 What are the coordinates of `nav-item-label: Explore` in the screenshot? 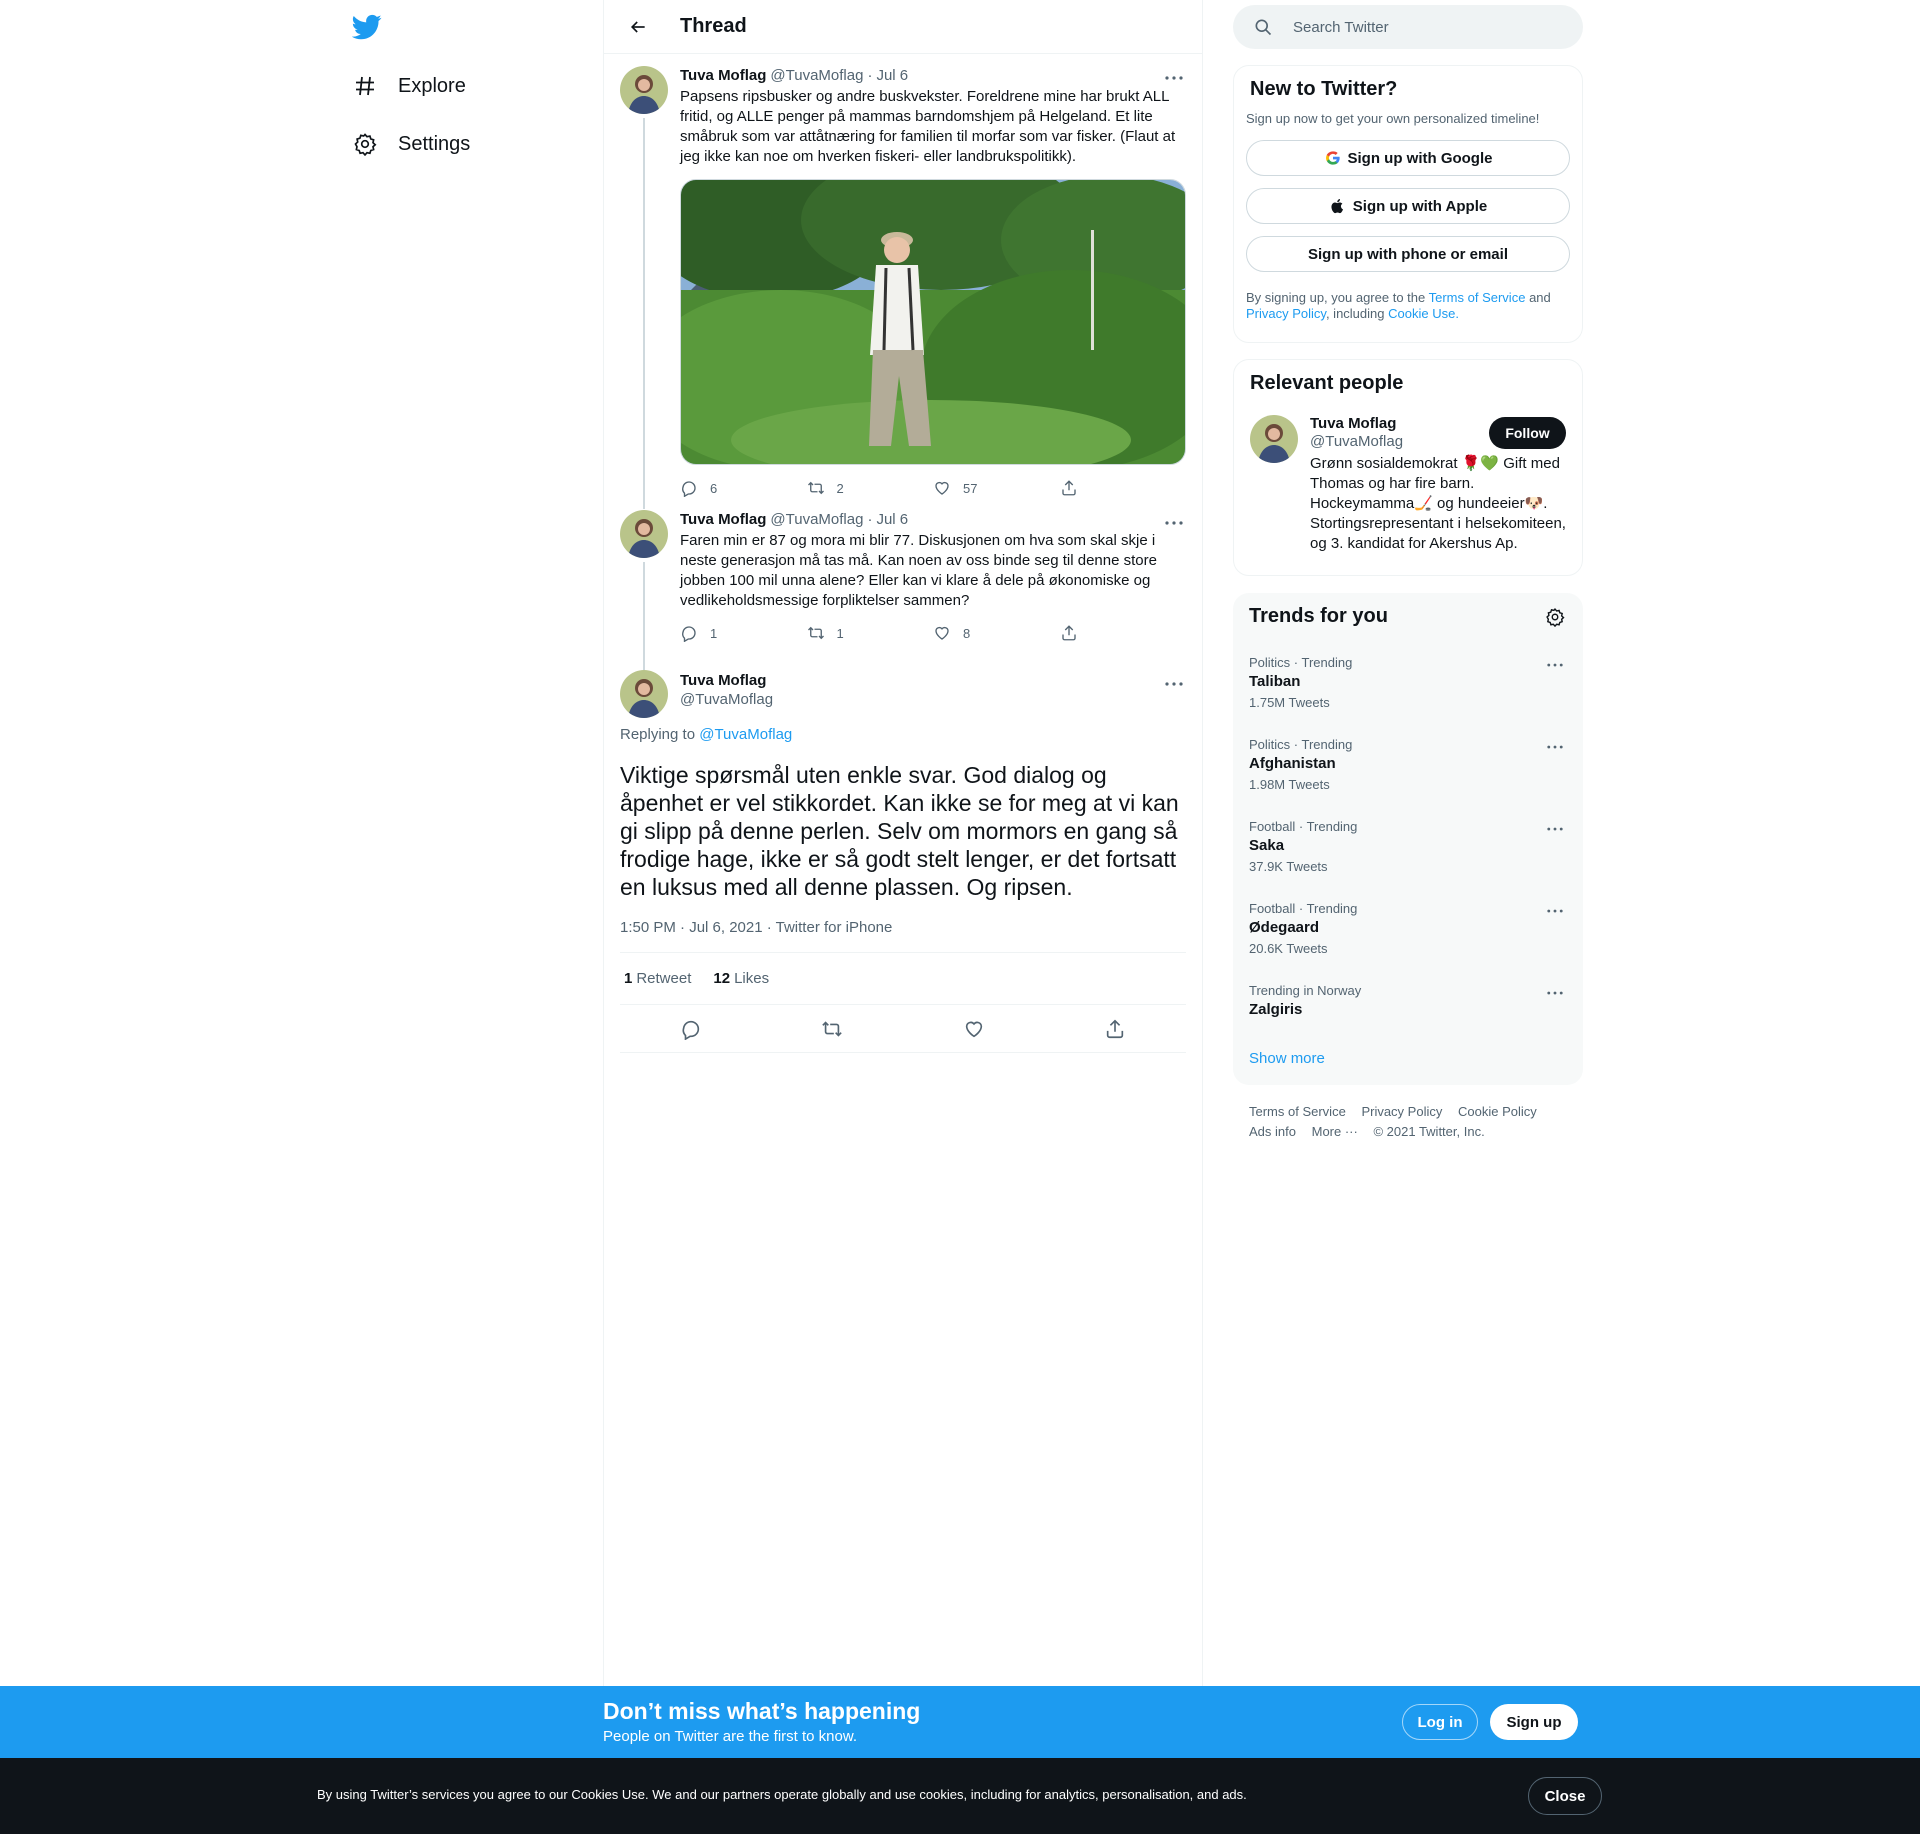 It's located at (432, 85).